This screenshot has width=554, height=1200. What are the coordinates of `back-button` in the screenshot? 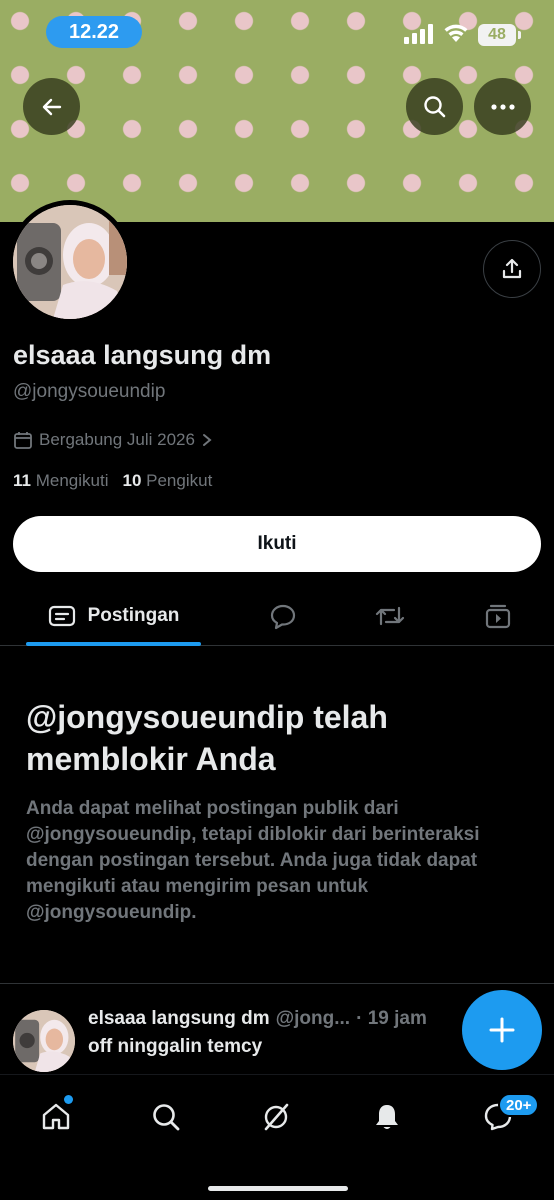 It's located at (51, 106).